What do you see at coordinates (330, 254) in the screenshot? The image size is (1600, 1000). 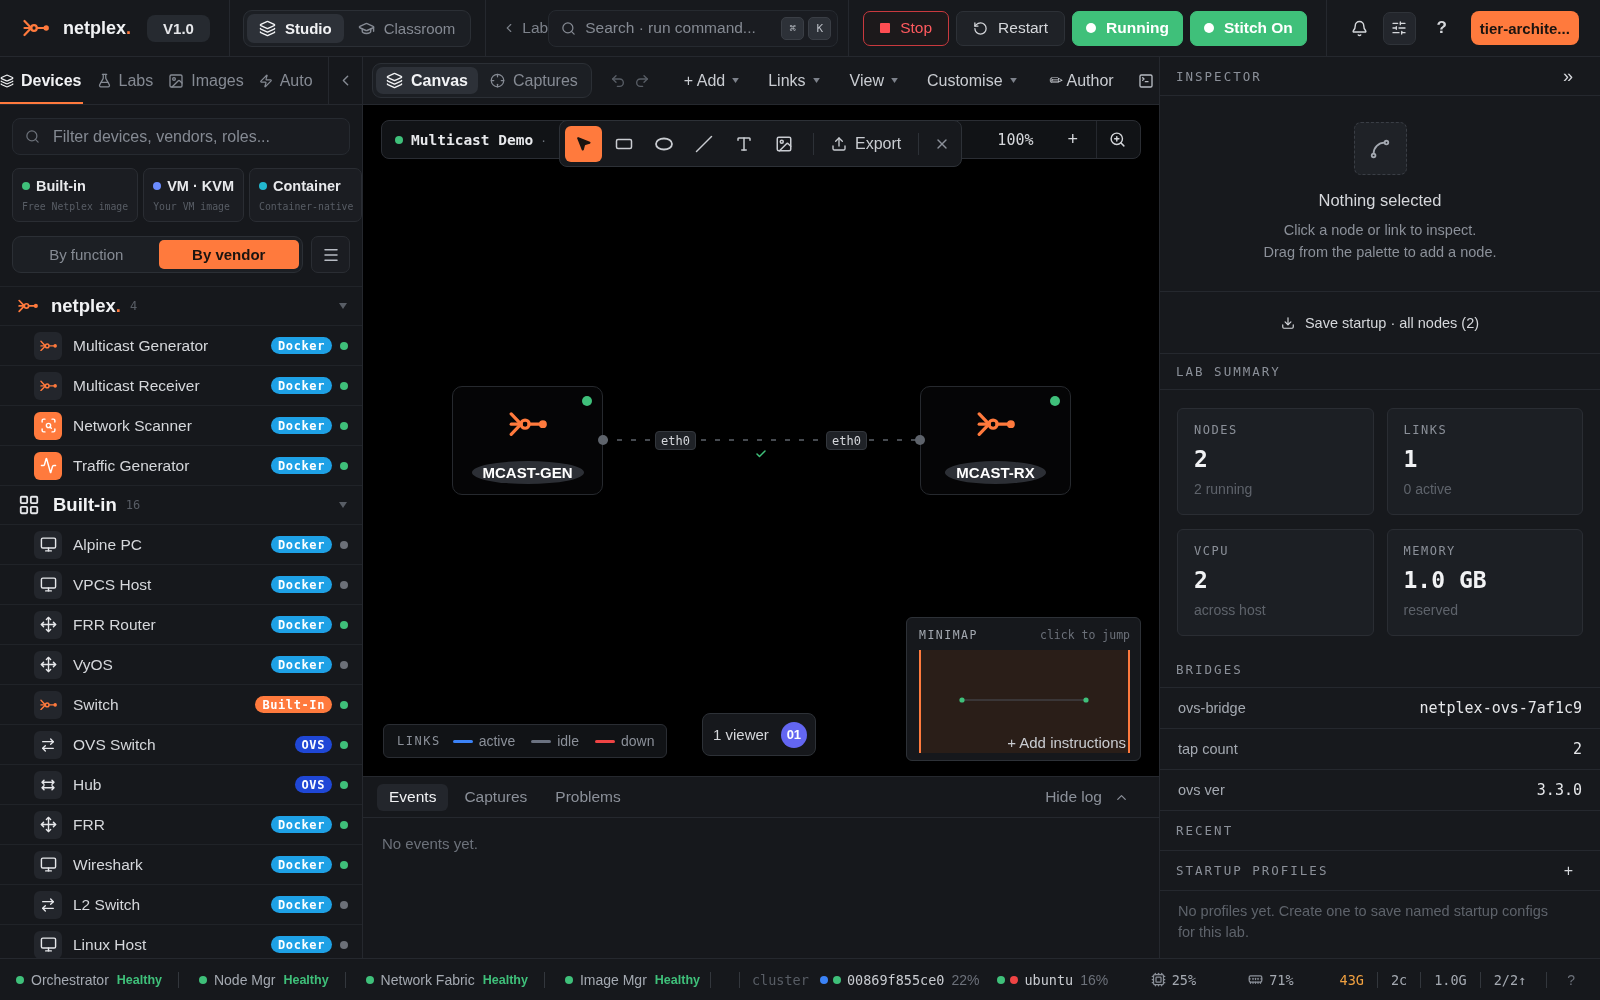 I see `list-options-button` at bounding box center [330, 254].